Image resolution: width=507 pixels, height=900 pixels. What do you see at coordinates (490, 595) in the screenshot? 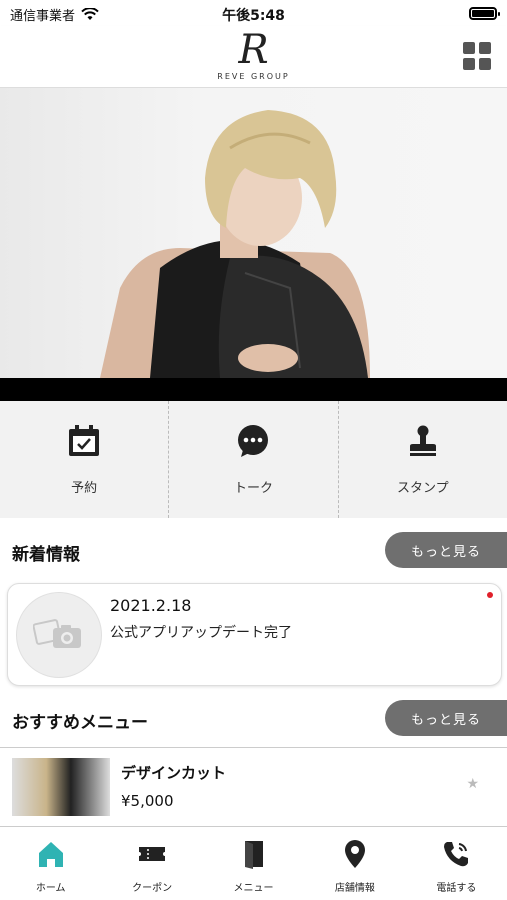
I see `unread-dot` at bounding box center [490, 595].